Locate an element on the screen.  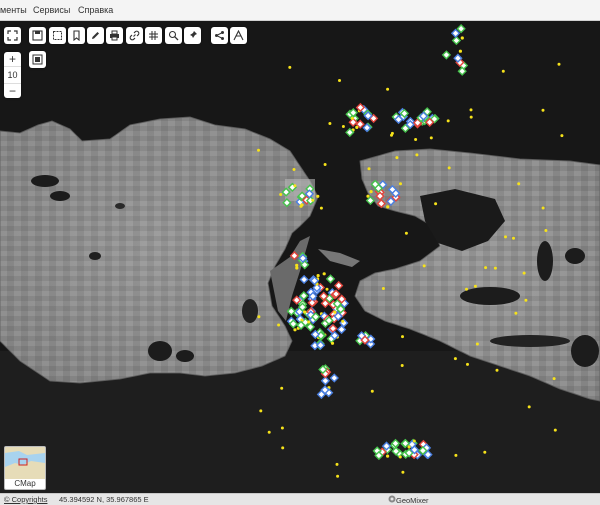
save-button is located at coordinates (37, 35).